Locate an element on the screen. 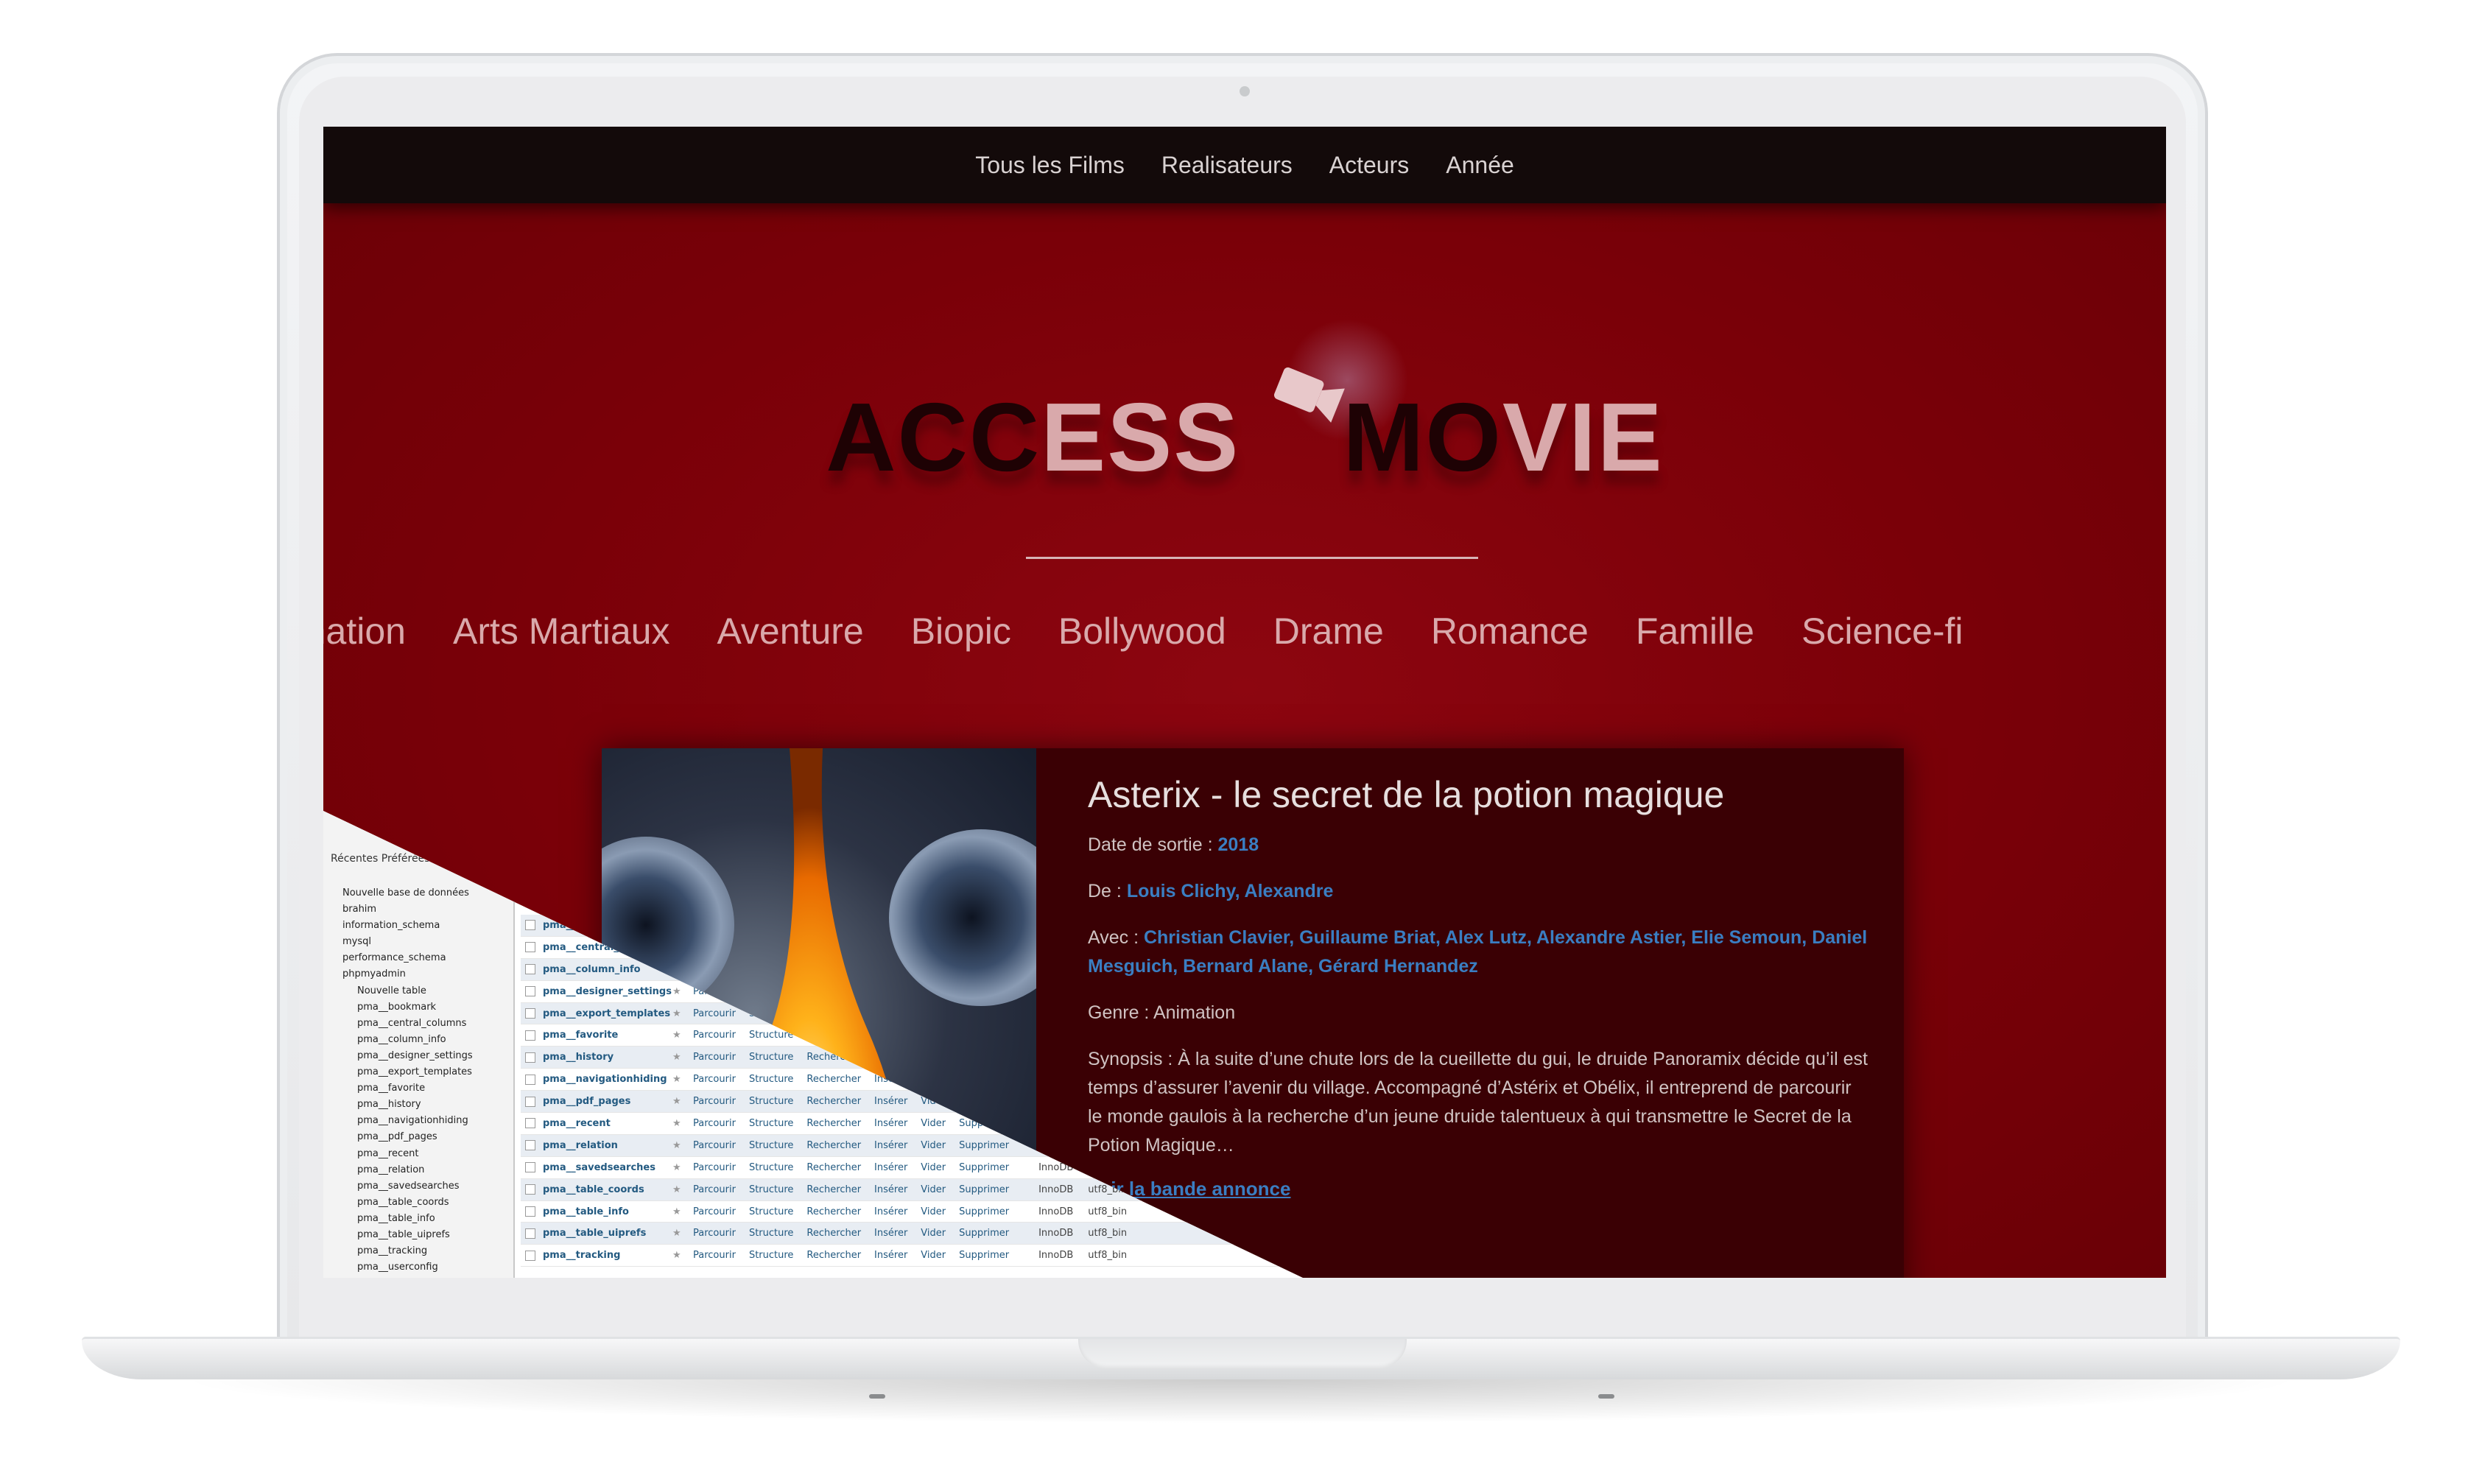 This screenshot has width=2482, height=1484. pma-tree-item: Nouvelle base de données is located at coordinates (401, 893).